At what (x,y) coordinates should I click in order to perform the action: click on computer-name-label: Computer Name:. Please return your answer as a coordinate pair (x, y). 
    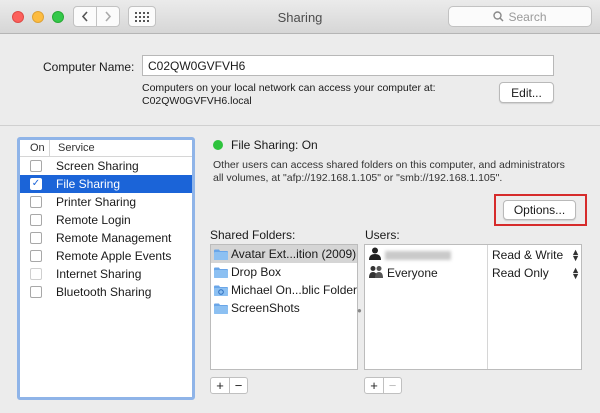
    Looking at the image, I should click on (89, 67).